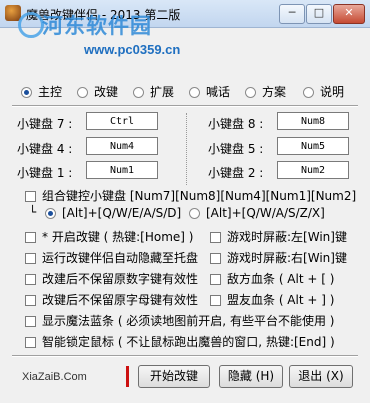 The height and width of the screenshot is (403, 370). I want to click on numpad1-label: 小键盘 1 :, so click(45, 173).